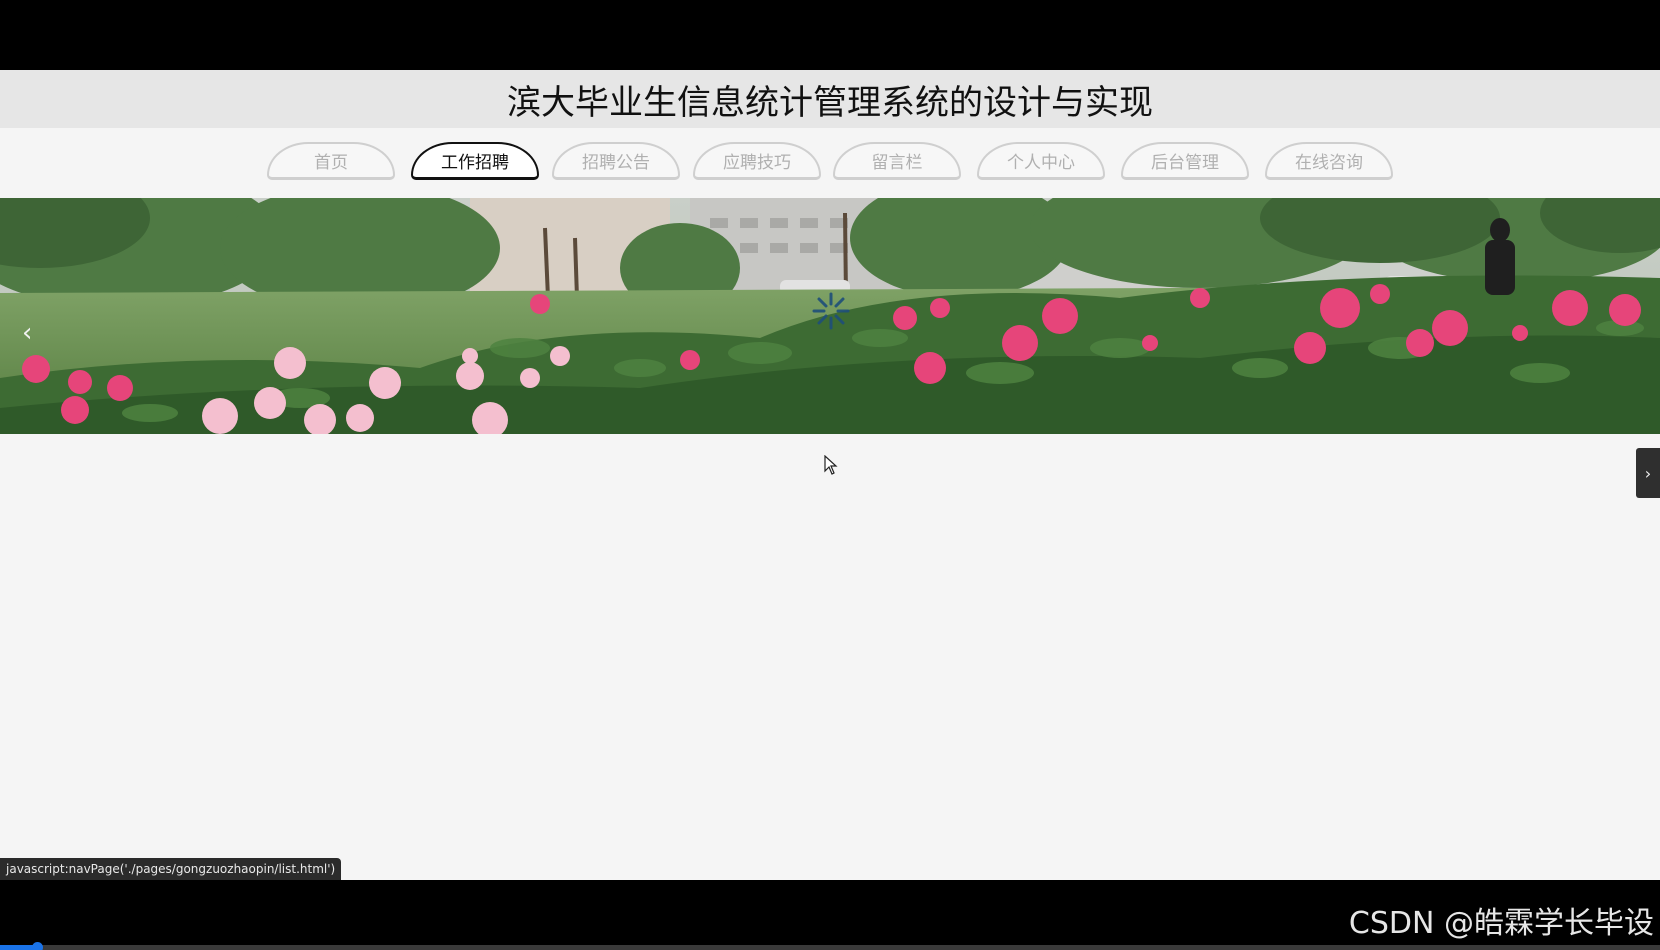  I want to click on video-progress-bar, so click(830, 946).